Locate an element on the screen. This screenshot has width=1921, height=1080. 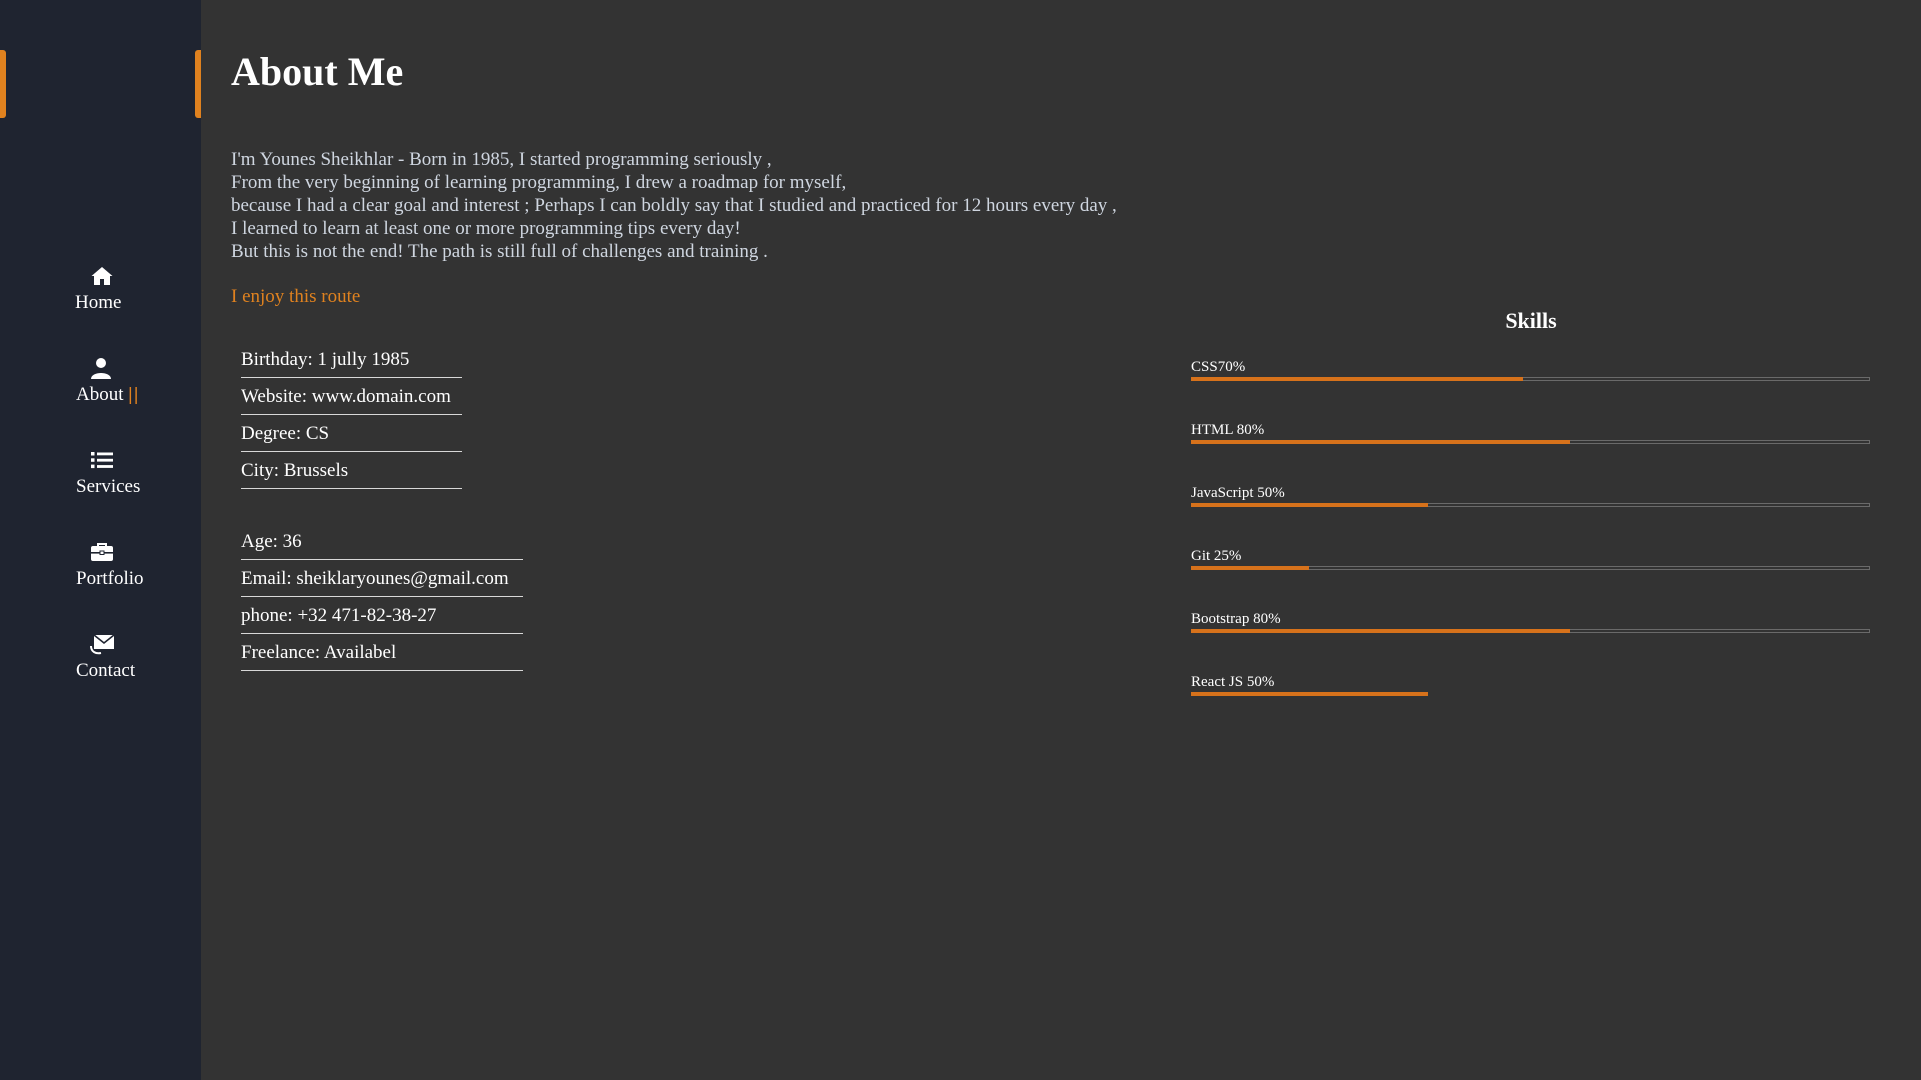
nav-label-services: Services is located at coordinates (108, 486).